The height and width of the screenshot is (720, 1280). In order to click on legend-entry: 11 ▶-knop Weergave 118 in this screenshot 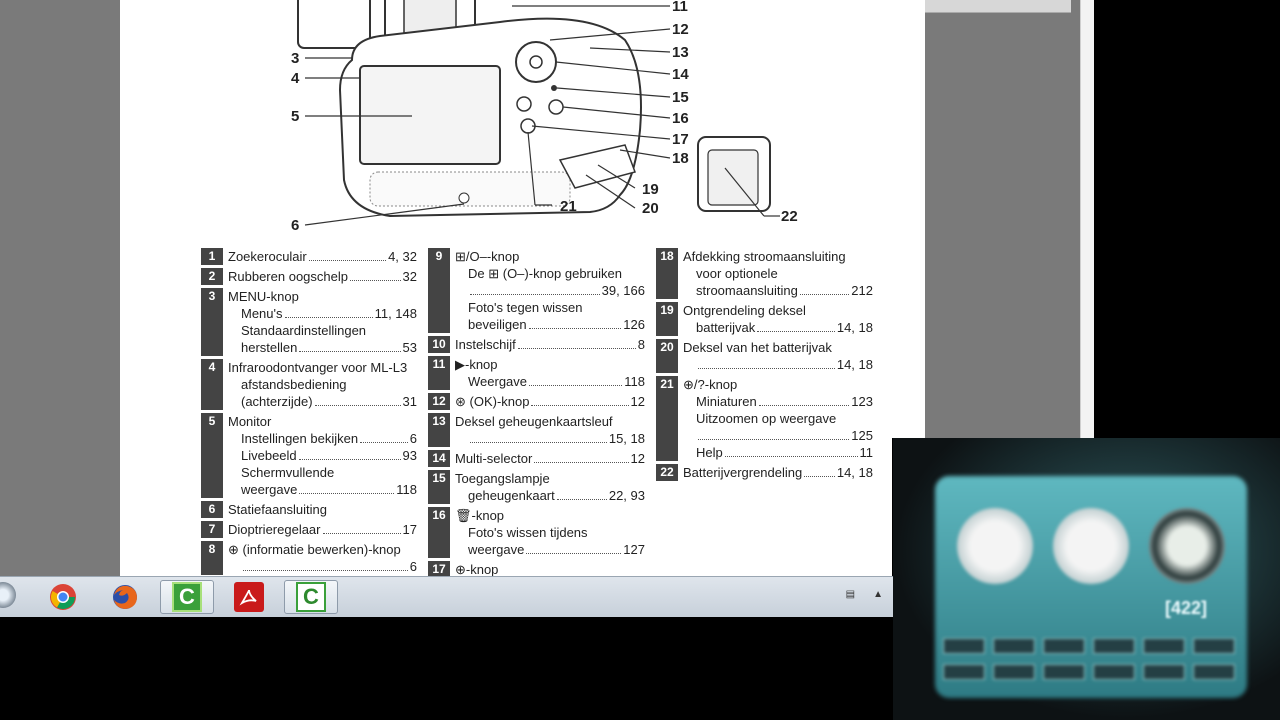, I will do `click(536, 373)`.